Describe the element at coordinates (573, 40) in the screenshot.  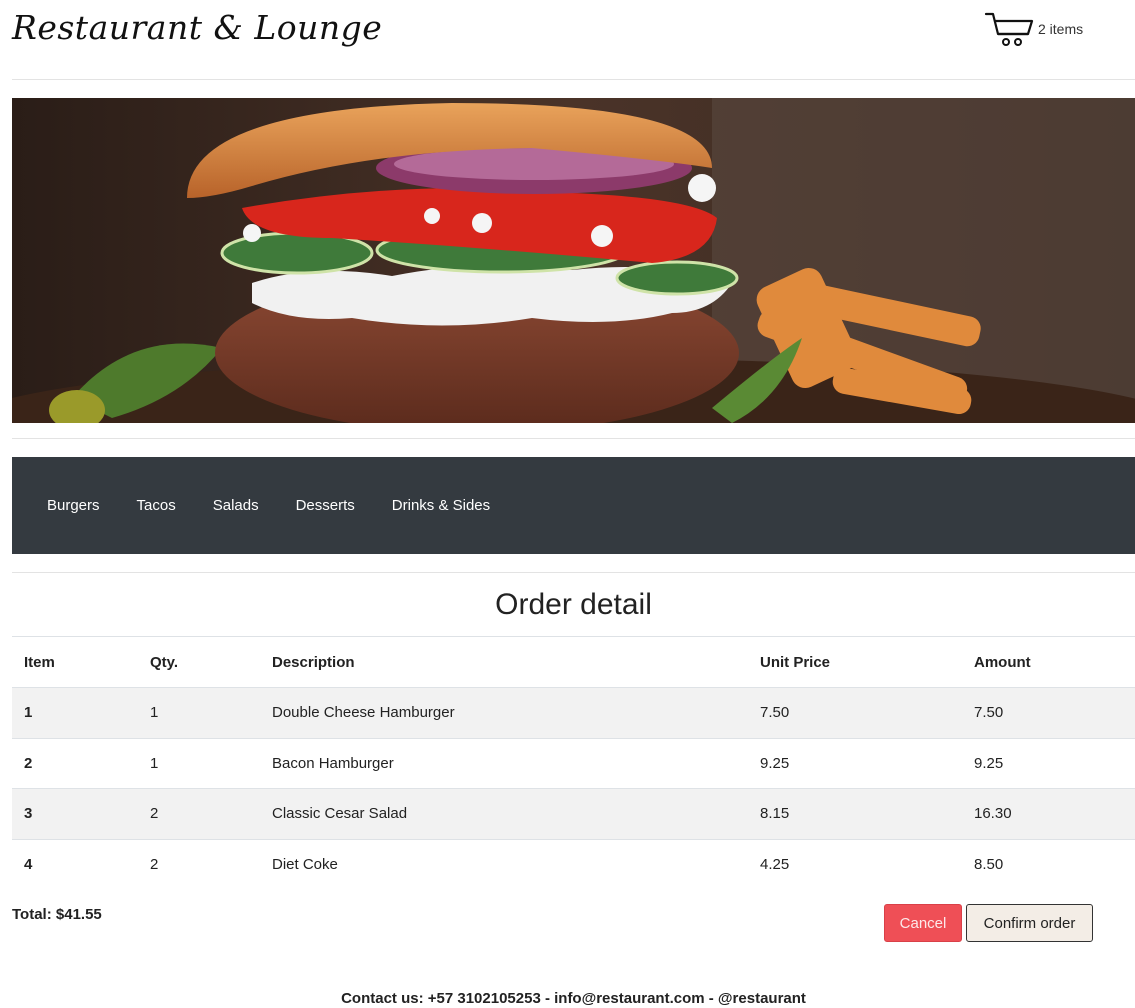
I see `site-header: Restaurant & Lounge 2 items` at that location.